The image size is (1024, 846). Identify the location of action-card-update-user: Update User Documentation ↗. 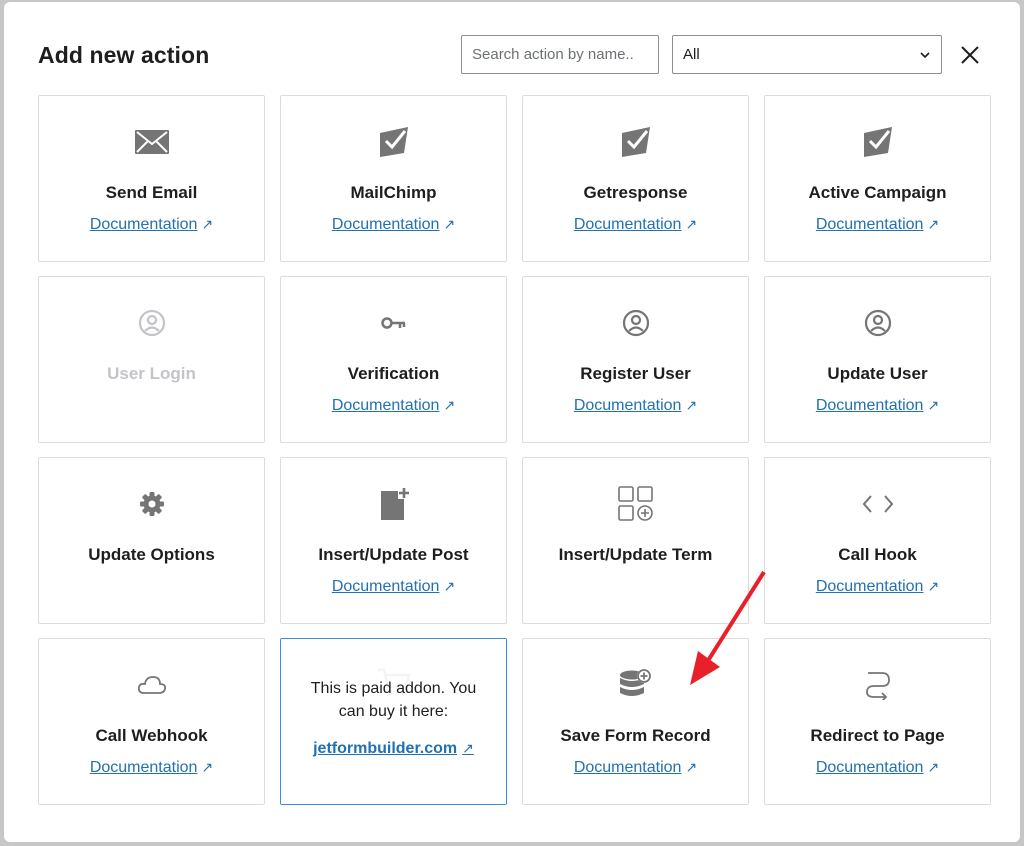
(877, 359).